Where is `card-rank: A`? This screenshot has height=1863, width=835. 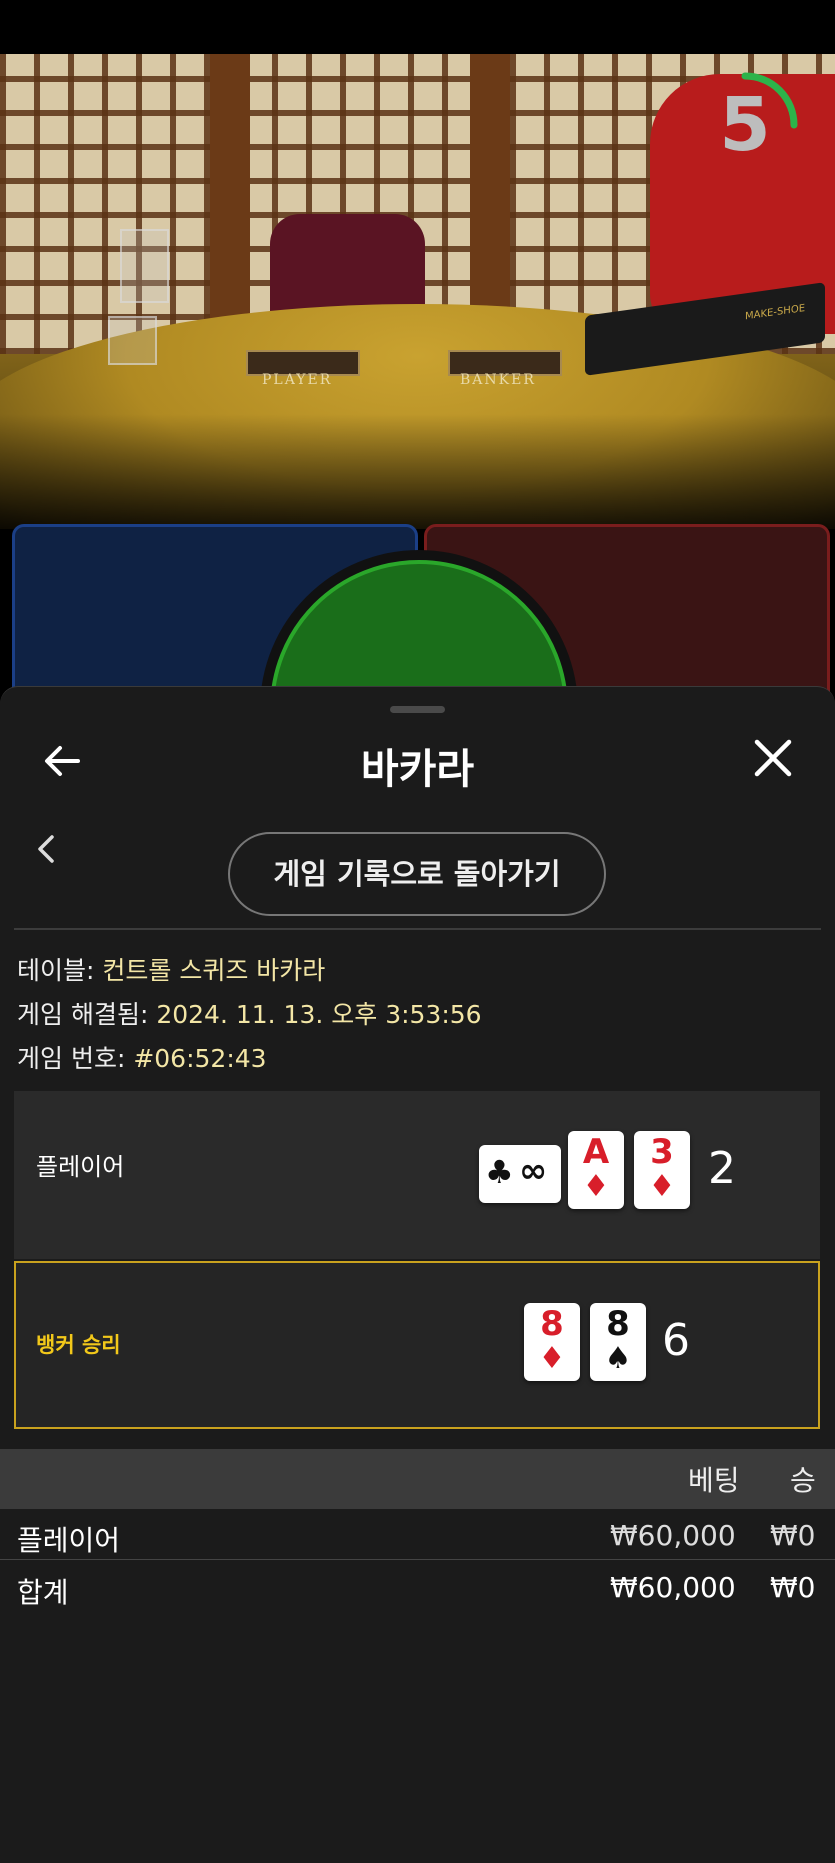
card-rank: A is located at coordinates (596, 1152).